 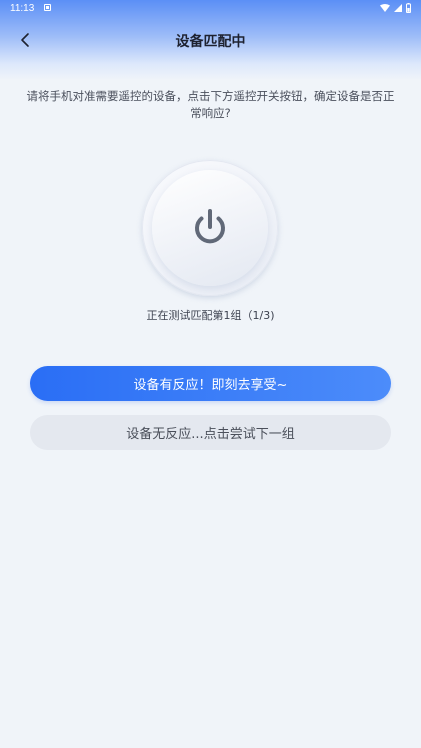 What do you see at coordinates (210, 104) in the screenshot?
I see `instruction-text: 请将手机对准需要遥控的设备，点击下方遥控开关按钮，确定设备是否正常响应?` at bounding box center [210, 104].